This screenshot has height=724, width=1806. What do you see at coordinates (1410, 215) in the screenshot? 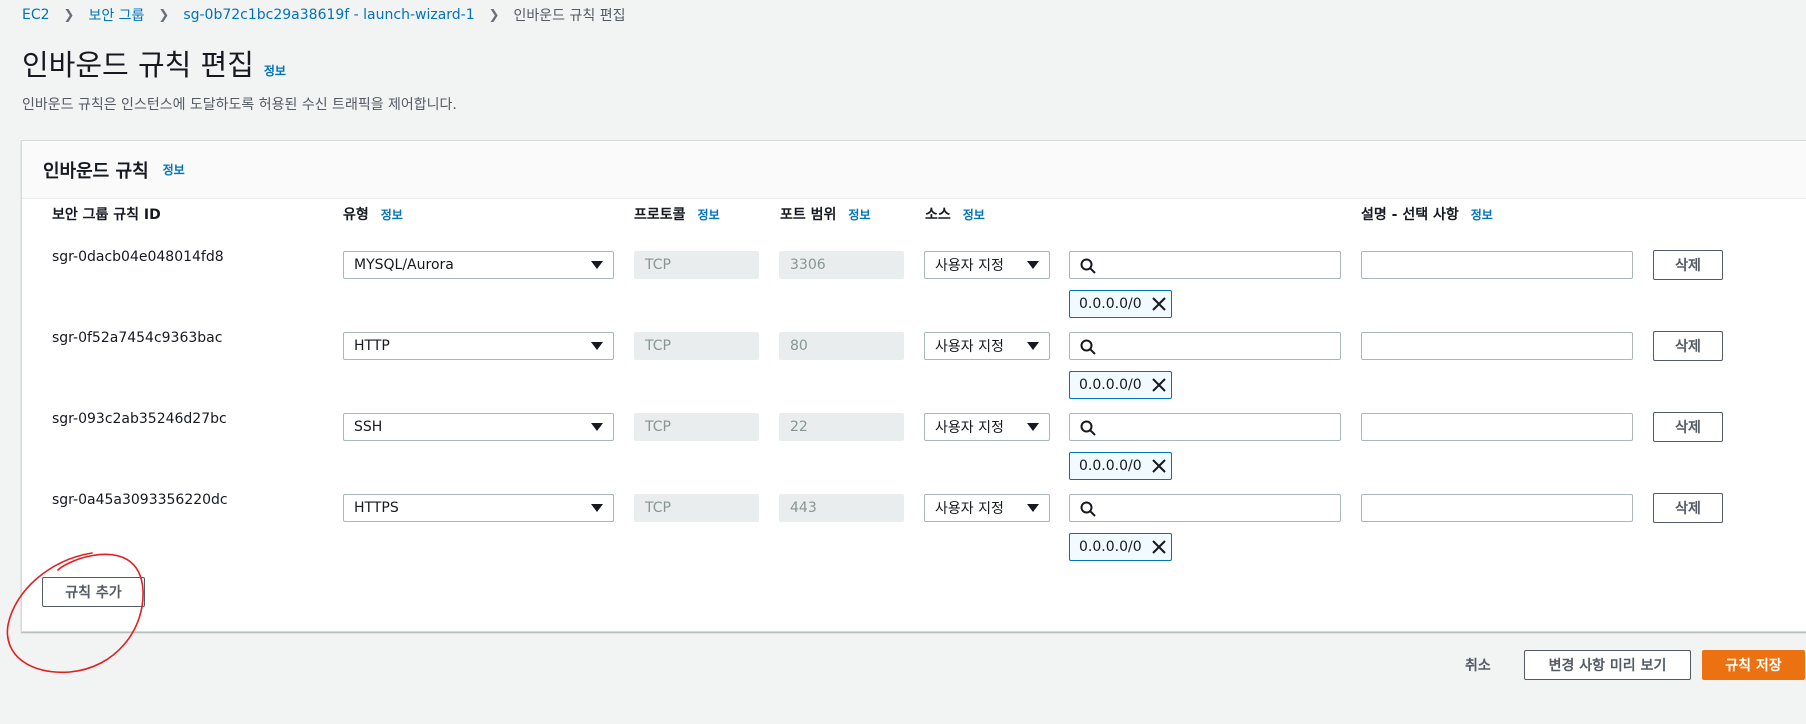
I see `column-label: 설명 - 선택 사항` at bounding box center [1410, 215].